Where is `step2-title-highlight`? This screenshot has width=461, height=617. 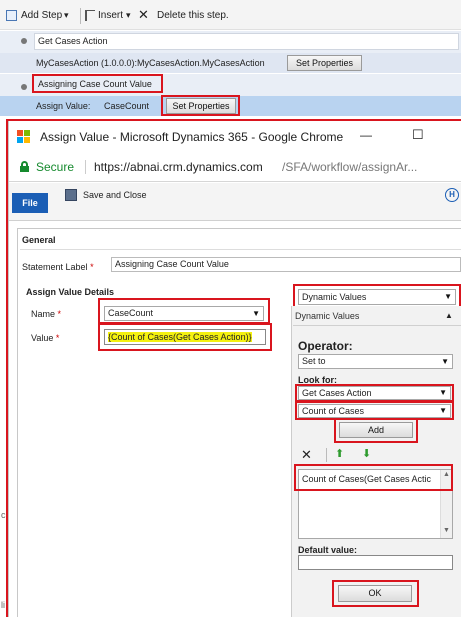 step2-title-highlight is located at coordinates (97, 83).